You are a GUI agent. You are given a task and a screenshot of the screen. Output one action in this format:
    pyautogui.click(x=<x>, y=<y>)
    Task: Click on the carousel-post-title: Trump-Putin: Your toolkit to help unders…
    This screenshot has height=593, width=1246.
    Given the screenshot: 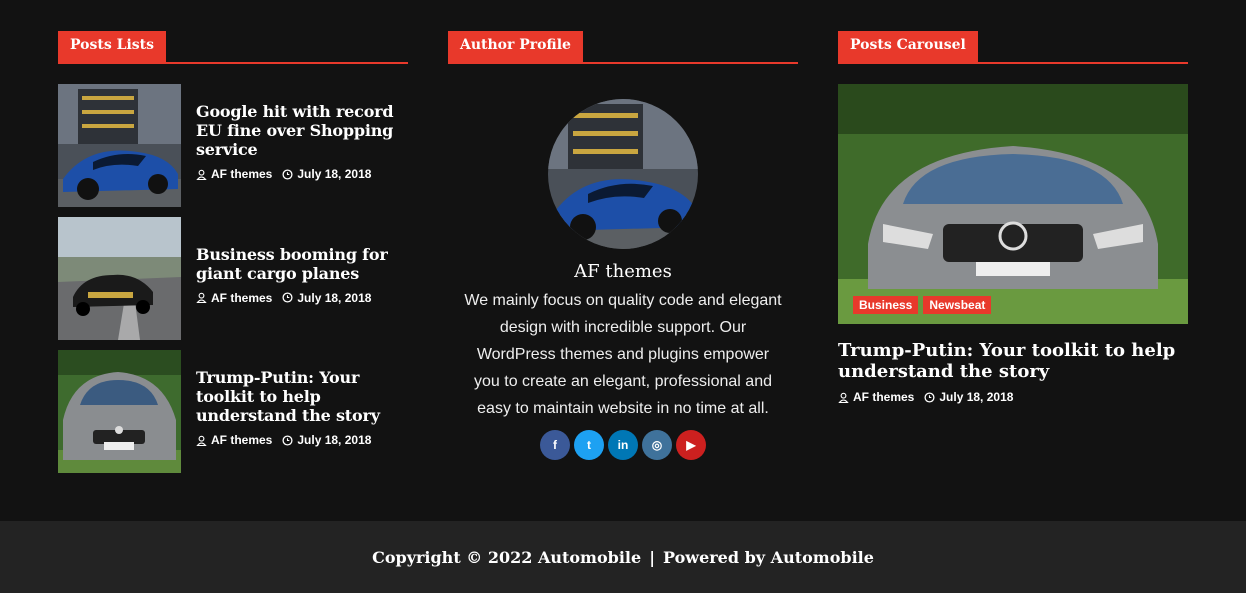 What is the action you would take?
    pyautogui.click(x=1013, y=361)
    